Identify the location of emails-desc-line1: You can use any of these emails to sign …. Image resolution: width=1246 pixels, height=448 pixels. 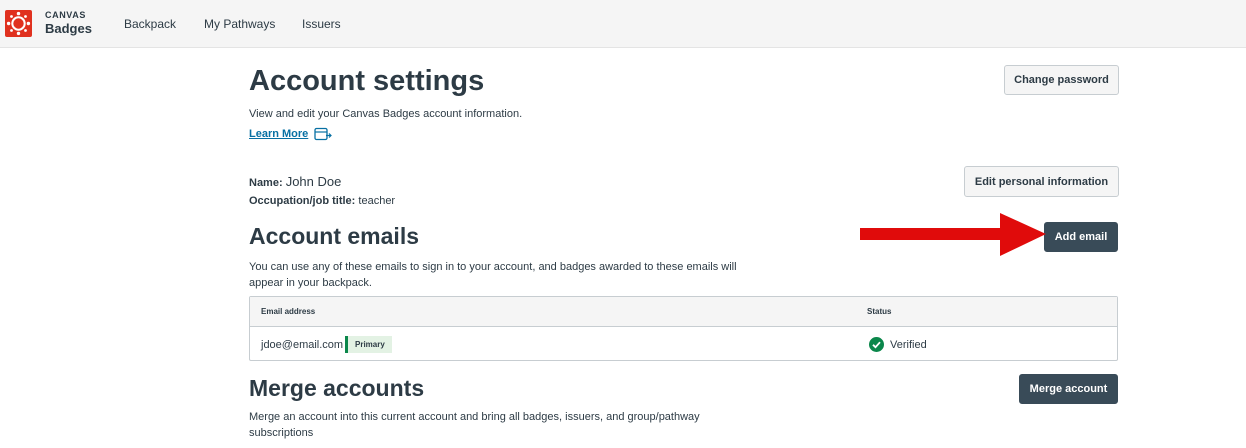
(493, 267).